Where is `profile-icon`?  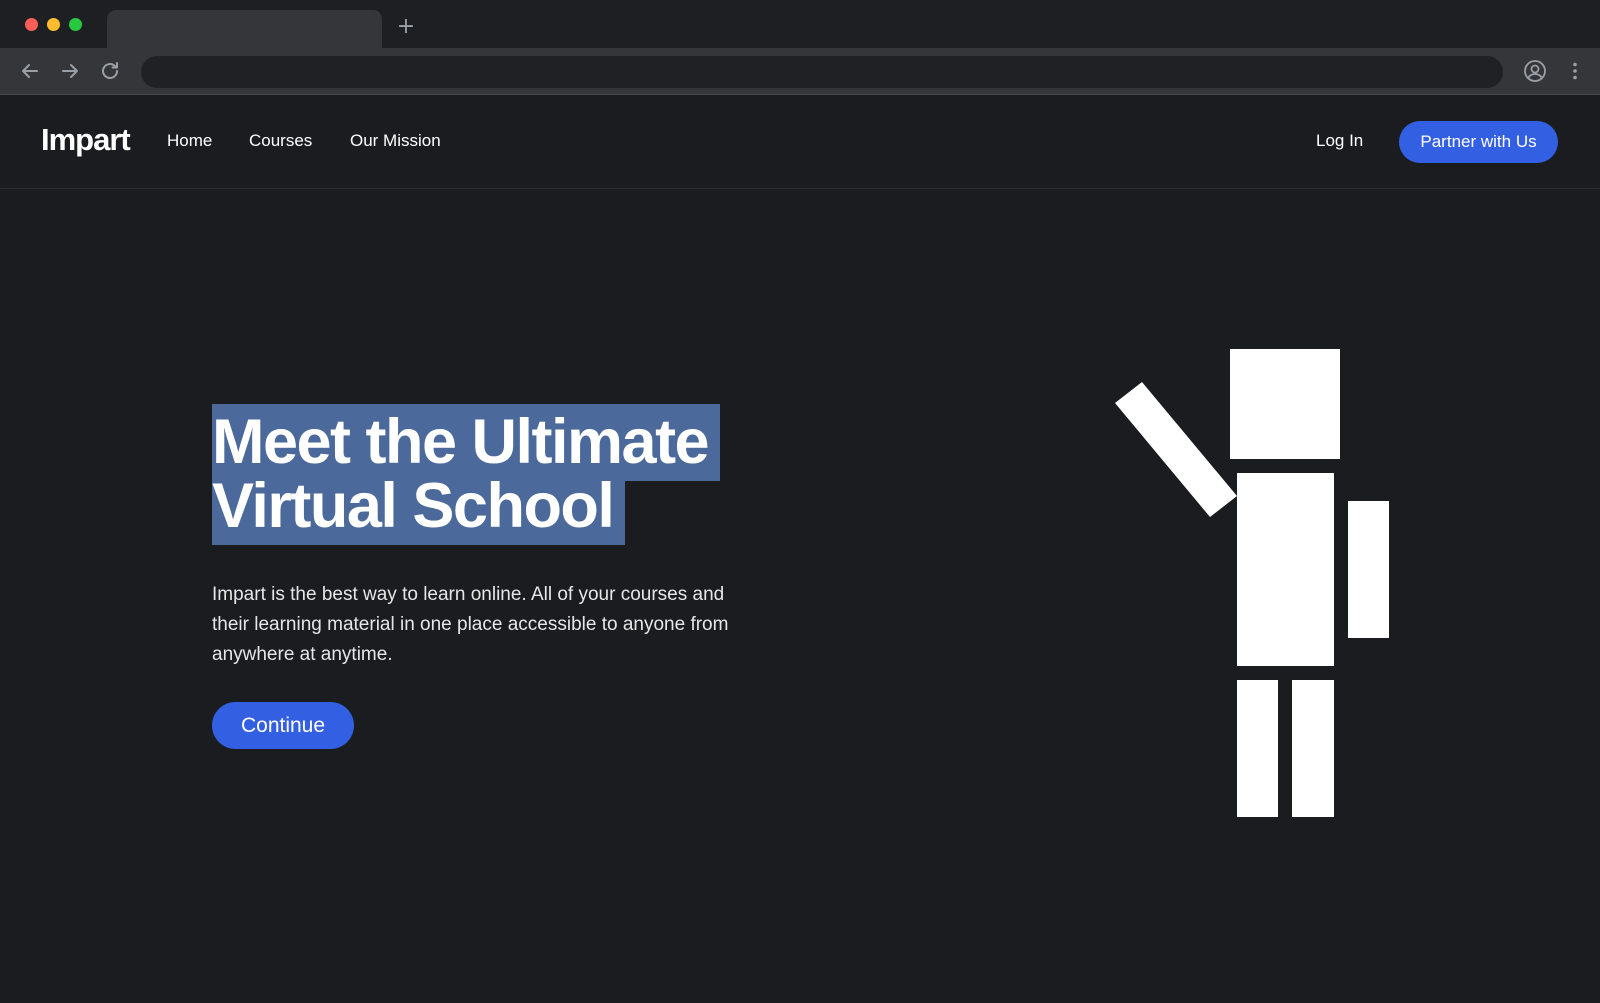
profile-icon is located at coordinates (1535, 71).